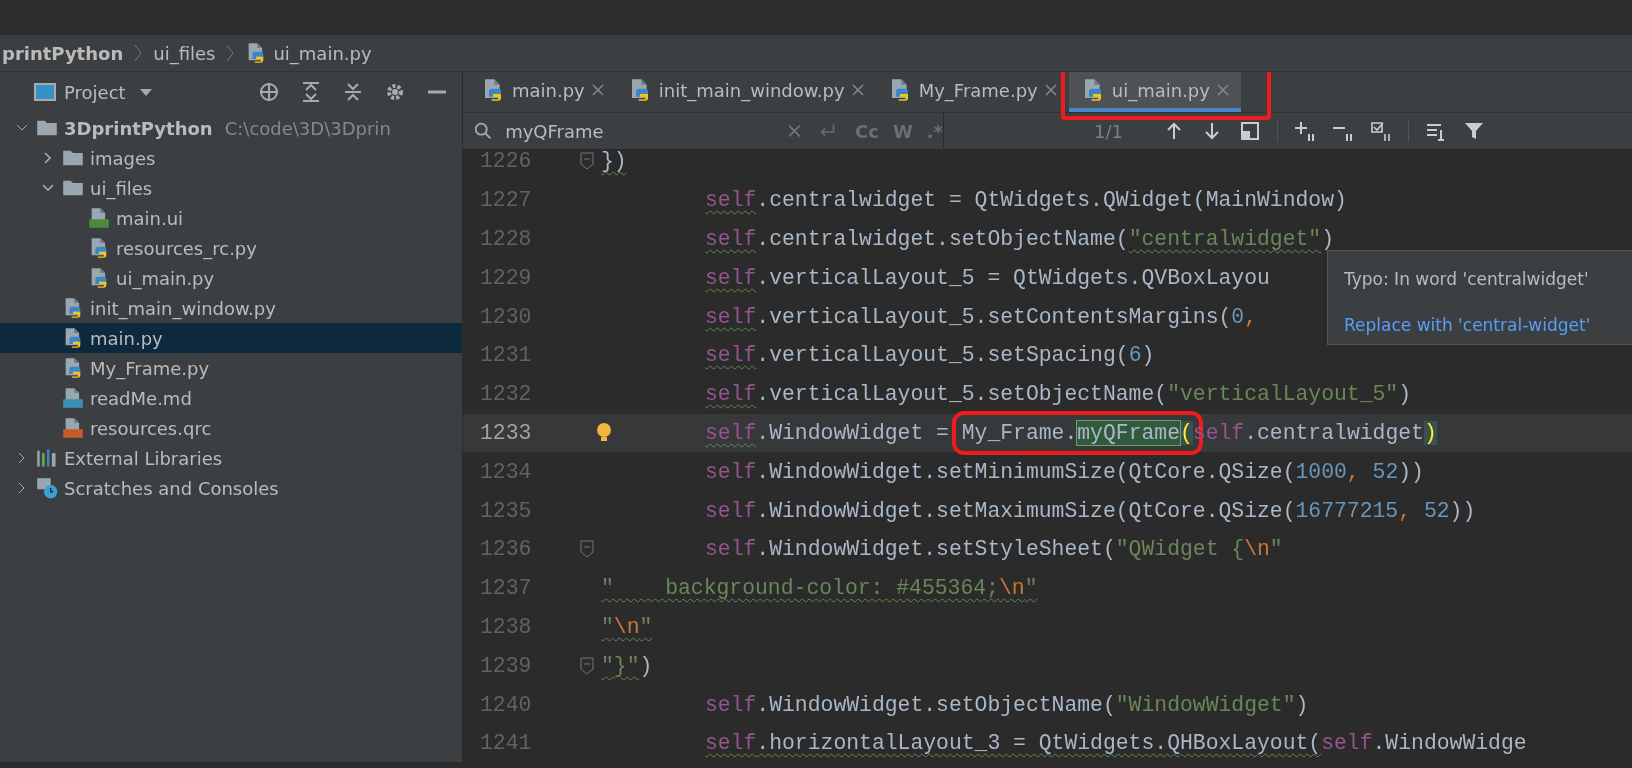 Image resolution: width=1632 pixels, height=768 pixels. Describe the element at coordinates (1347, 510) in the screenshot. I see `code-token: 16777215` at that location.